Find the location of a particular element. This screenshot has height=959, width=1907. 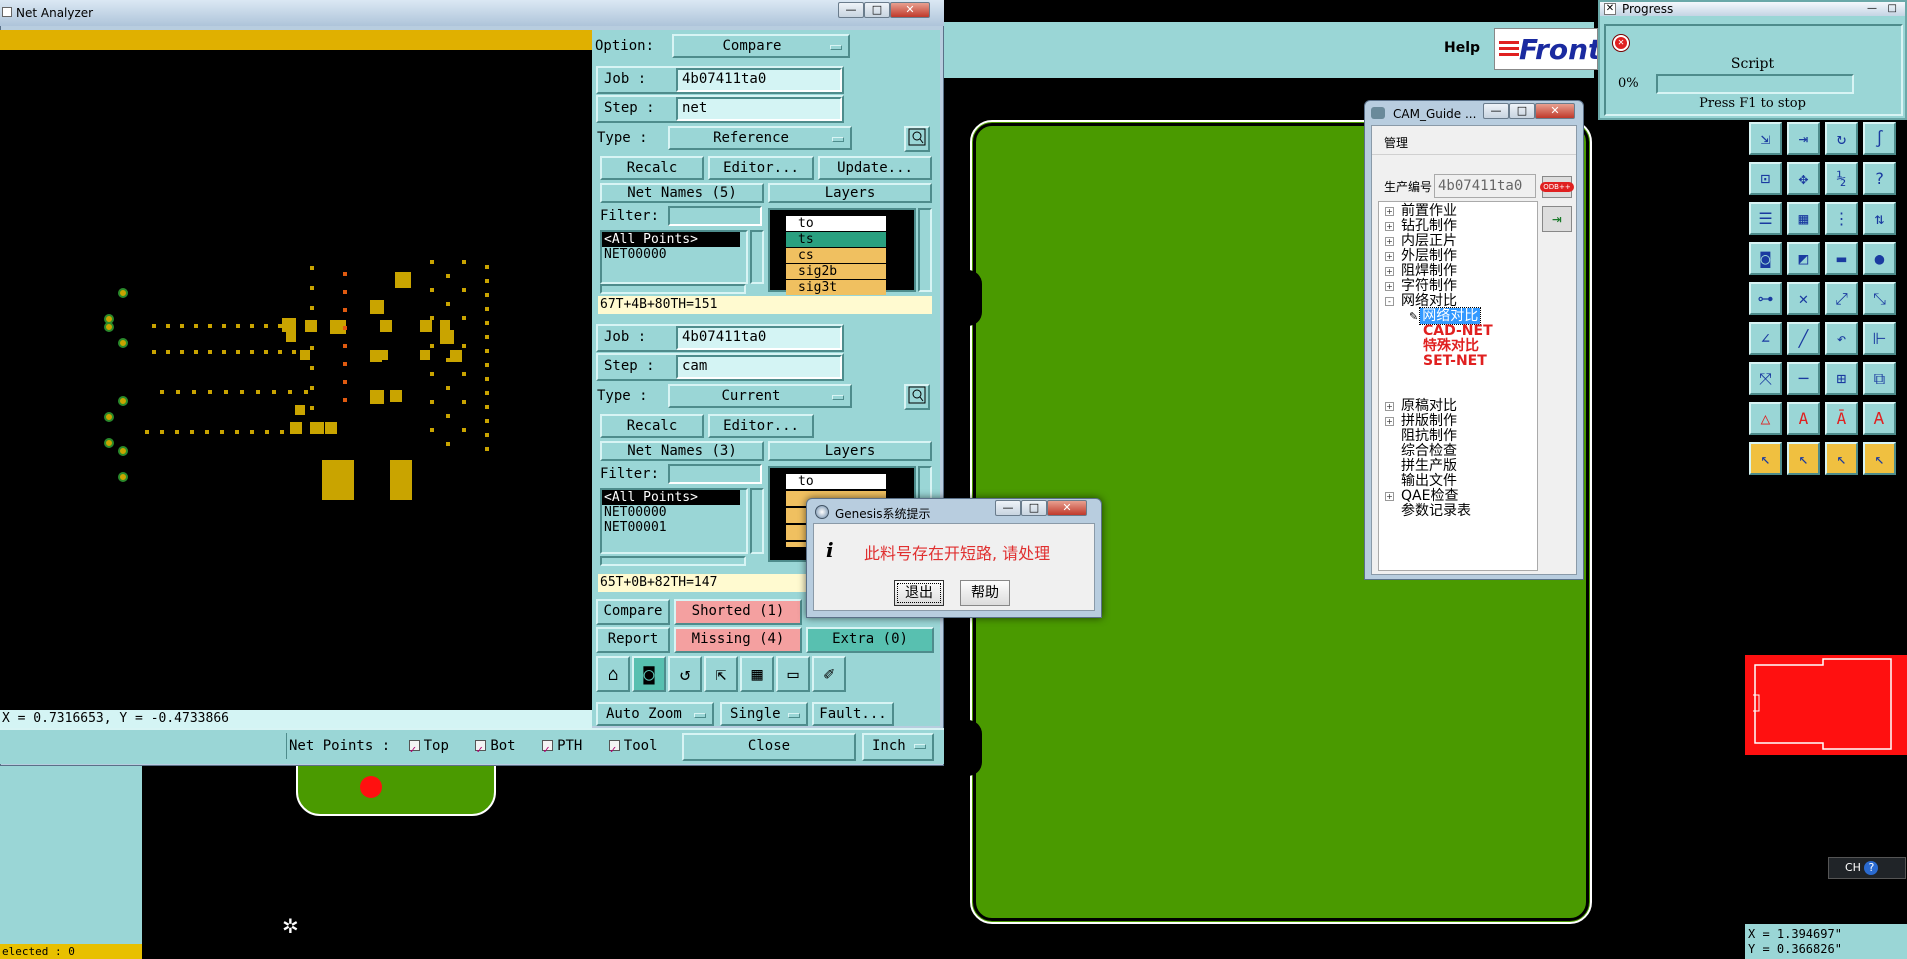

prod-field: 4b07411ta0 is located at coordinates (1485, 186).